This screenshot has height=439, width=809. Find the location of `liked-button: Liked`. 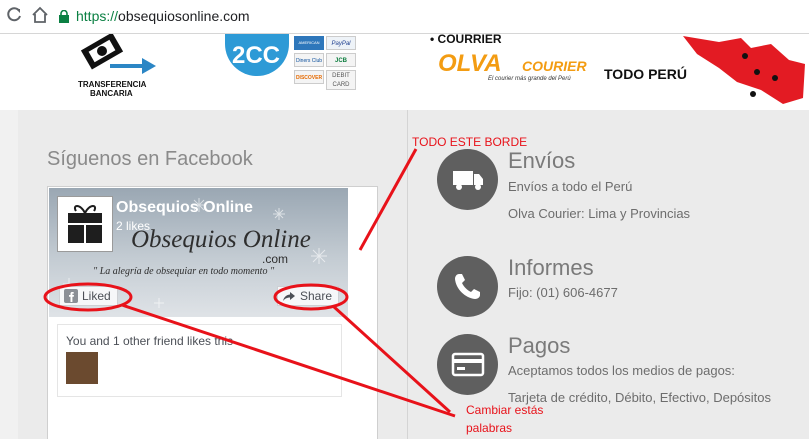

liked-button: Liked is located at coordinates (88, 296).